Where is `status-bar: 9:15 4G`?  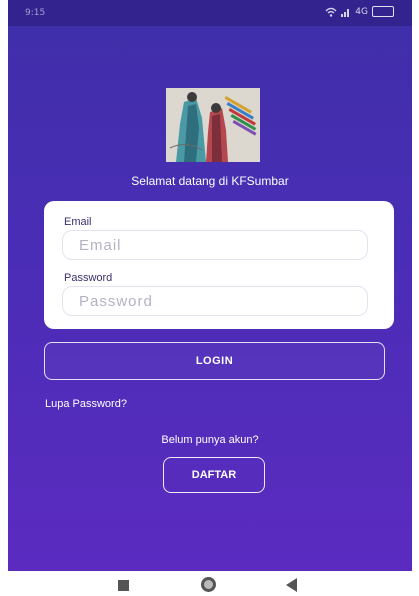 status-bar: 9:15 4G is located at coordinates (210, 13).